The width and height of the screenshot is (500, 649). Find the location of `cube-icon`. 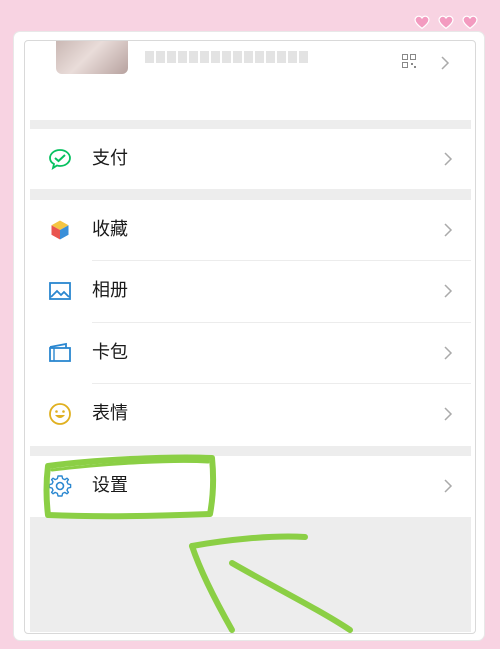

cube-icon is located at coordinates (60, 230).